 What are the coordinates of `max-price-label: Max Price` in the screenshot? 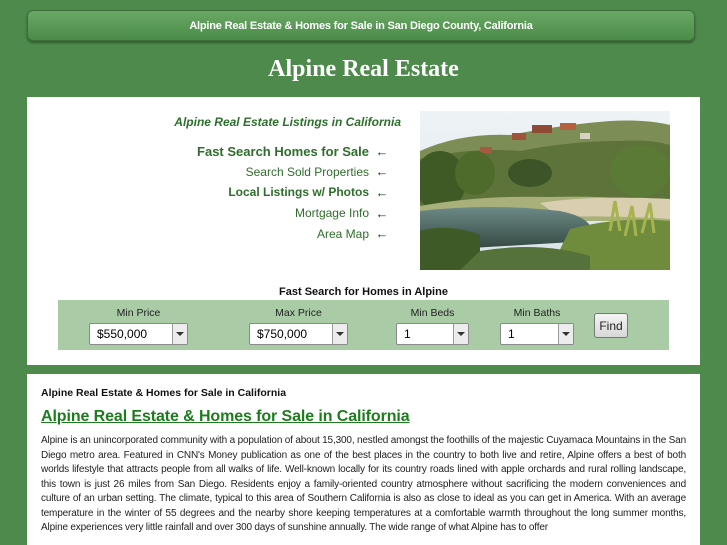 It's located at (298, 313).